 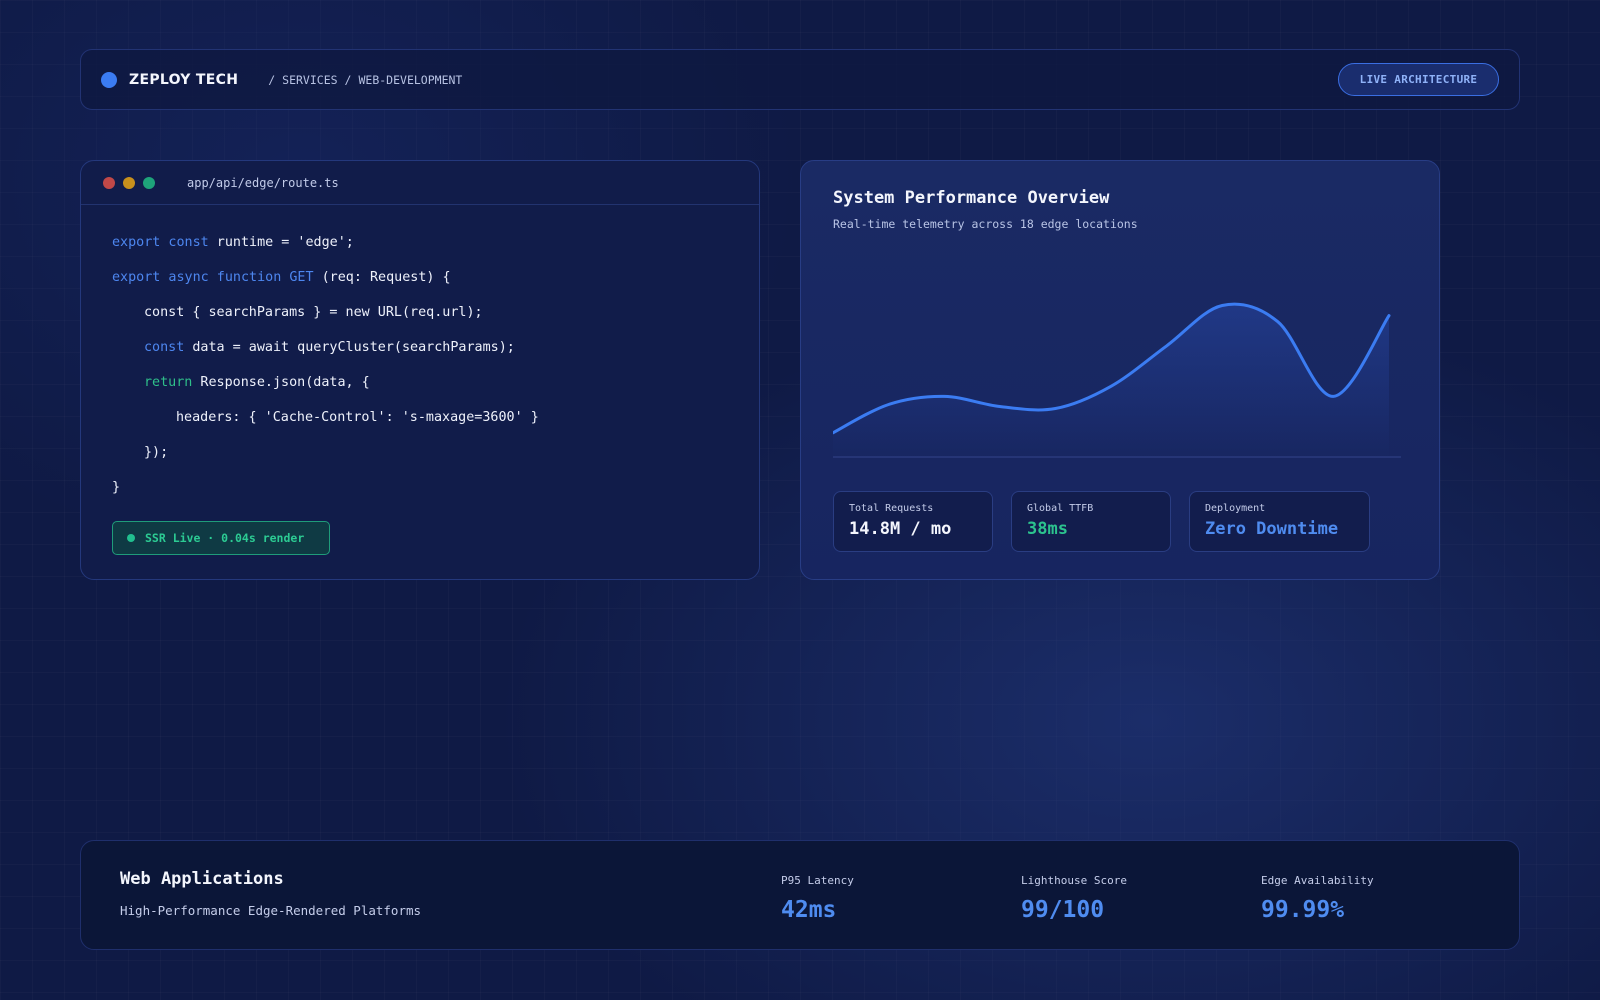 What do you see at coordinates (1063, 910) in the screenshot?
I see `stat-value: 99/100` at bounding box center [1063, 910].